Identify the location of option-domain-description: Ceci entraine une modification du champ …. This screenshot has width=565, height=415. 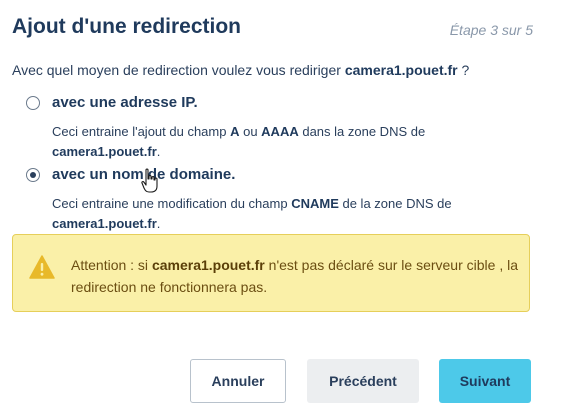
(272, 214).